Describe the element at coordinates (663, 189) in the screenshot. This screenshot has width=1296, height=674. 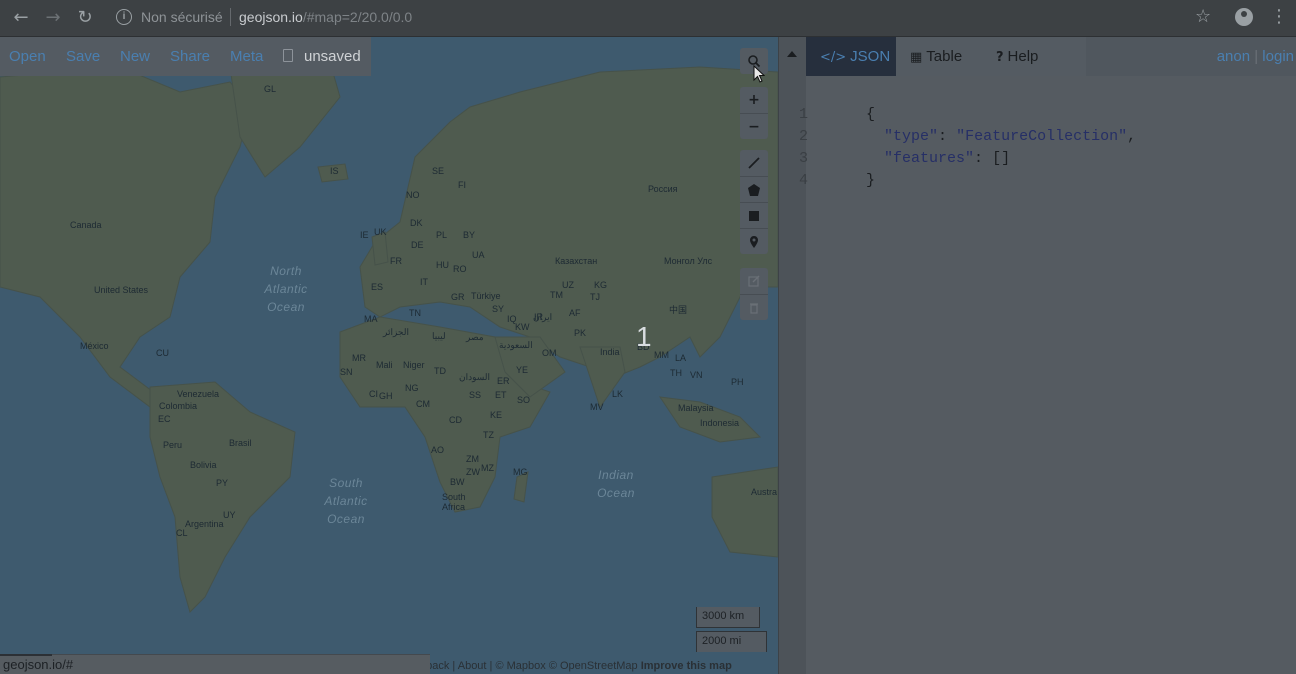
I see `map-label: Россия` at that location.